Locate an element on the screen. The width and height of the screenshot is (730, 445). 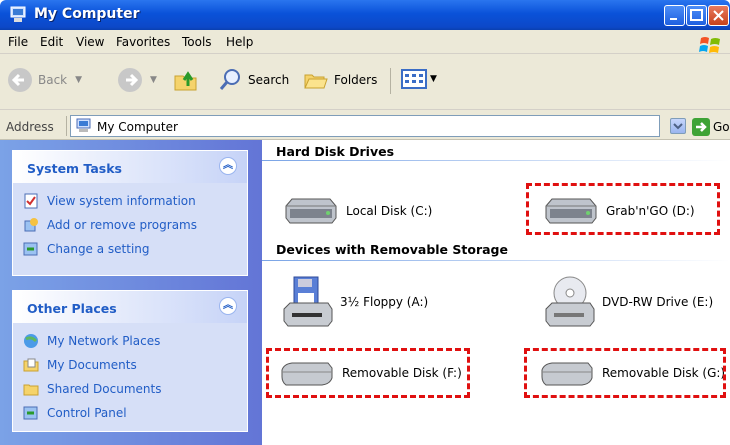
menu-favorites: Favorites is located at coordinates (143, 42).